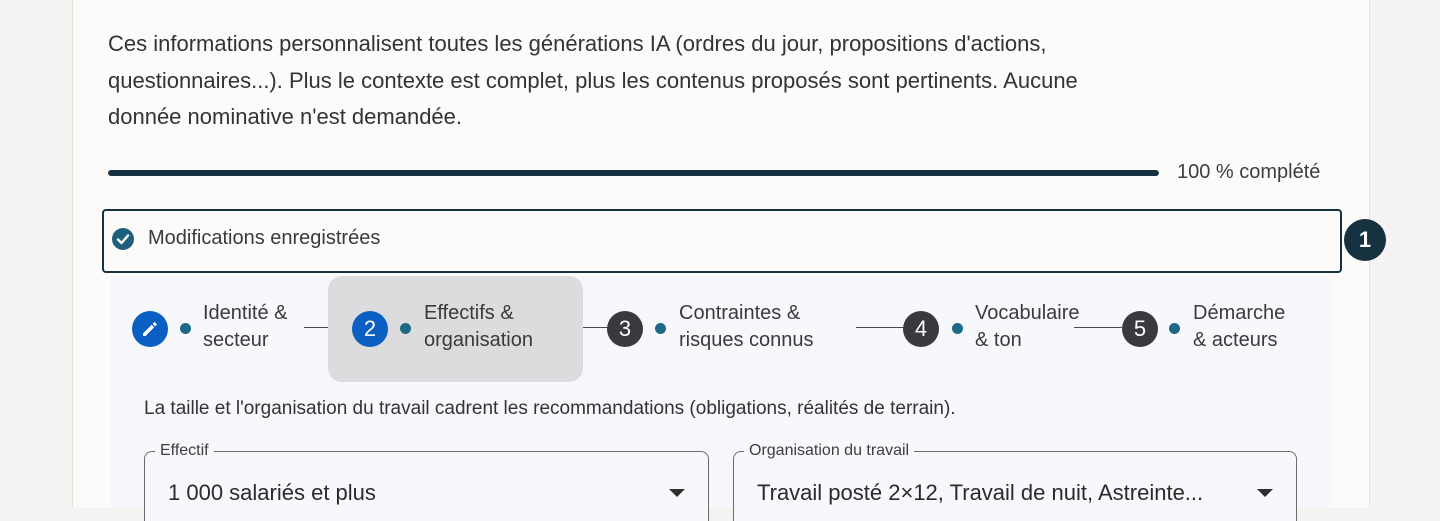 Image resolution: width=1440 pixels, height=521 pixels. What do you see at coordinates (478, 326) in the screenshot?
I see `step-2-label: Effectifs & organisation` at bounding box center [478, 326].